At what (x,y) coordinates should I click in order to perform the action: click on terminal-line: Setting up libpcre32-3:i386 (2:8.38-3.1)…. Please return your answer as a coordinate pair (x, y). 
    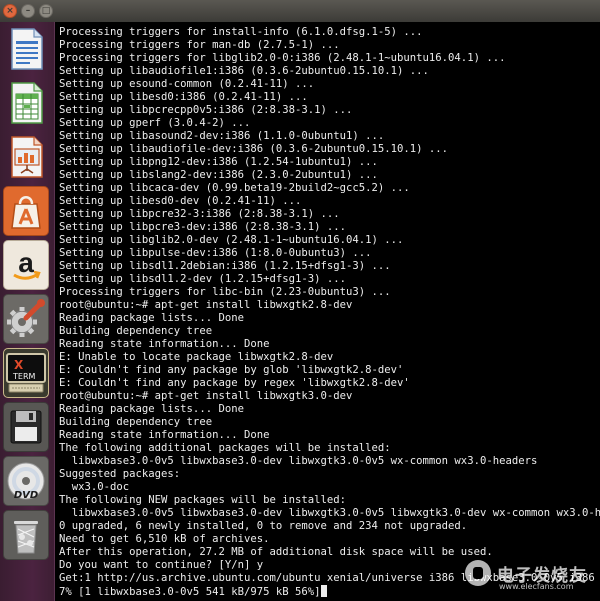
    Looking at the image, I should click on (329, 214).